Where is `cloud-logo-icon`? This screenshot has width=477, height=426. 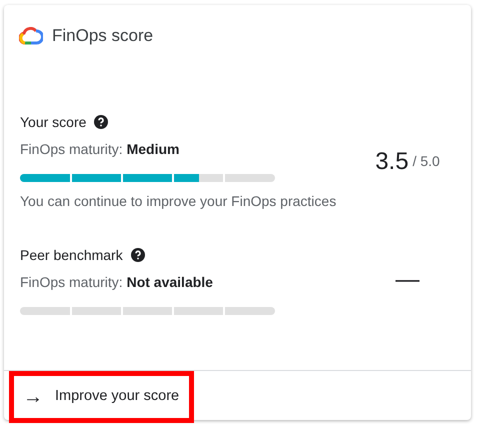 cloud-logo-icon is located at coordinates (31, 35).